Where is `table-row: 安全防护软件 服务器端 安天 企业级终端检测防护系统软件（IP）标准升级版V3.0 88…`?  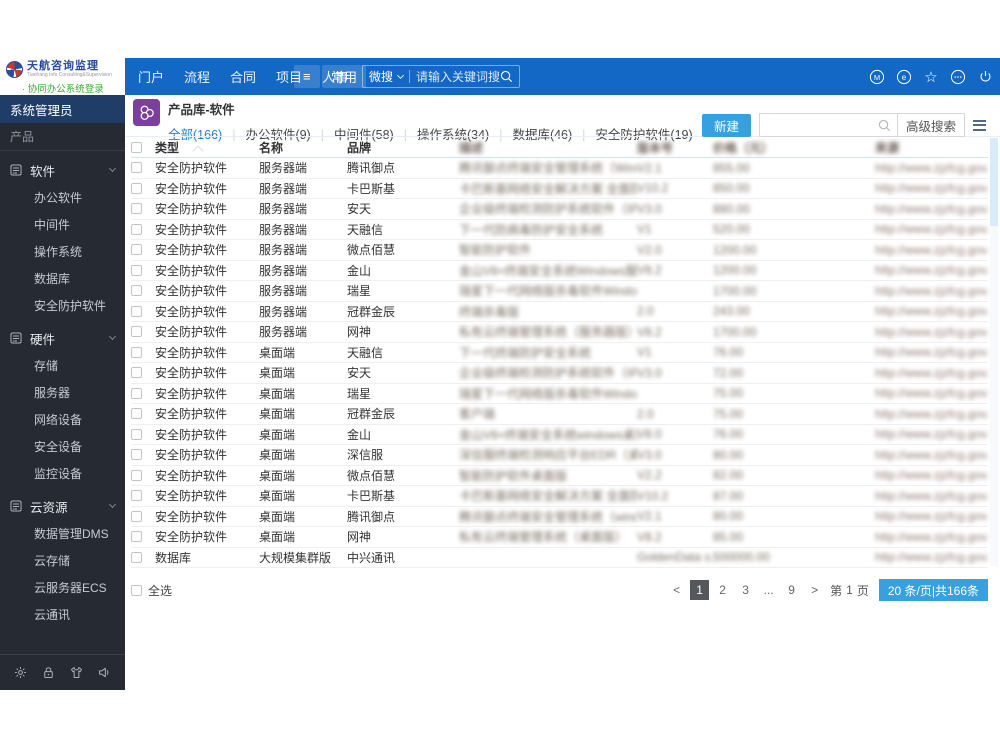
table-row: 安全防护软件 服务器端 安天 企业级终端检测防护系统软件（IP）标准升级版V3.0 88… is located at coordinates (559, 209).